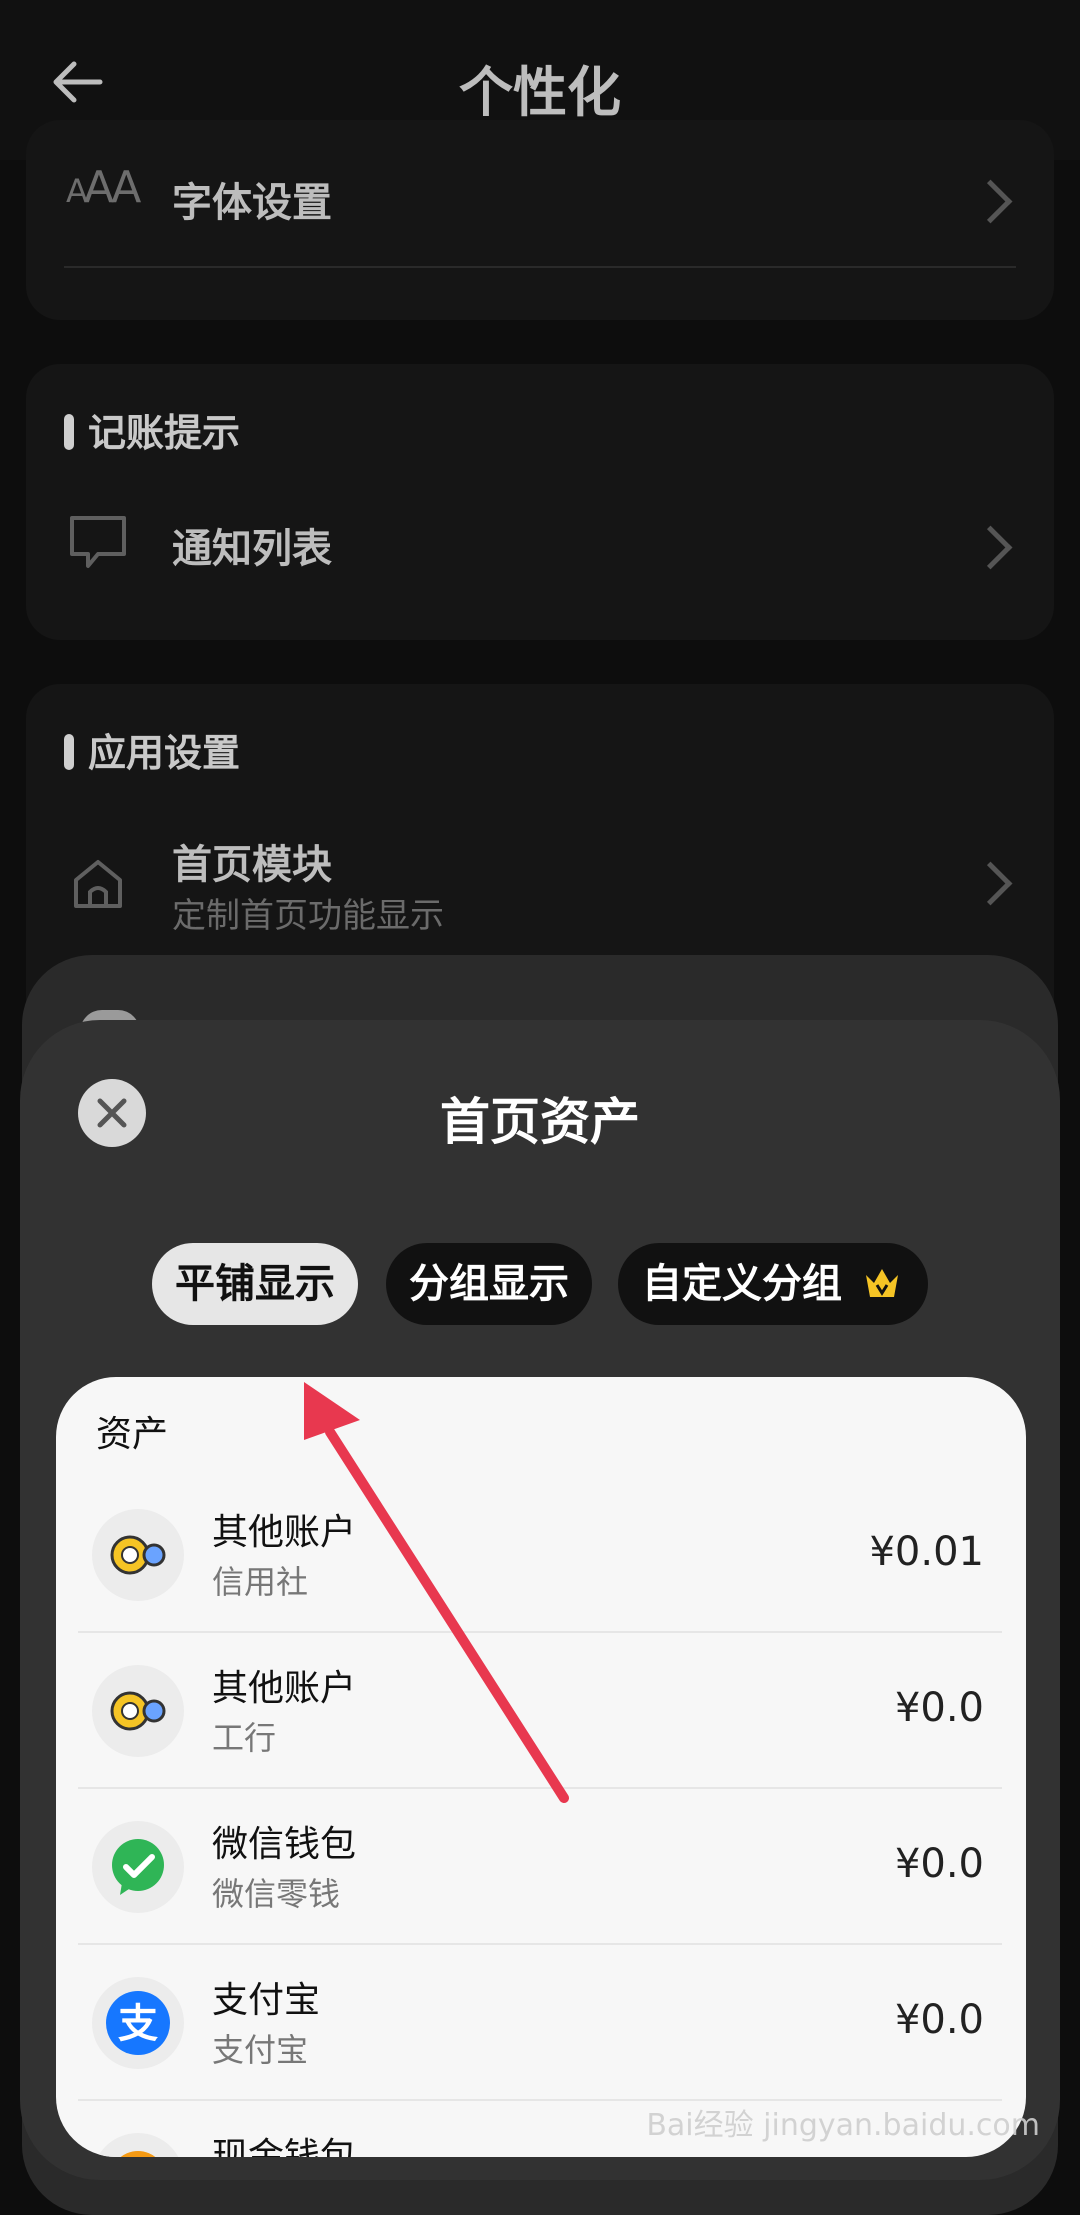 The image size is (1080, 2215). Describe the element at coordinates (244, 1738) in the screenshot. I see `account-subtitle: 工行` at that location.